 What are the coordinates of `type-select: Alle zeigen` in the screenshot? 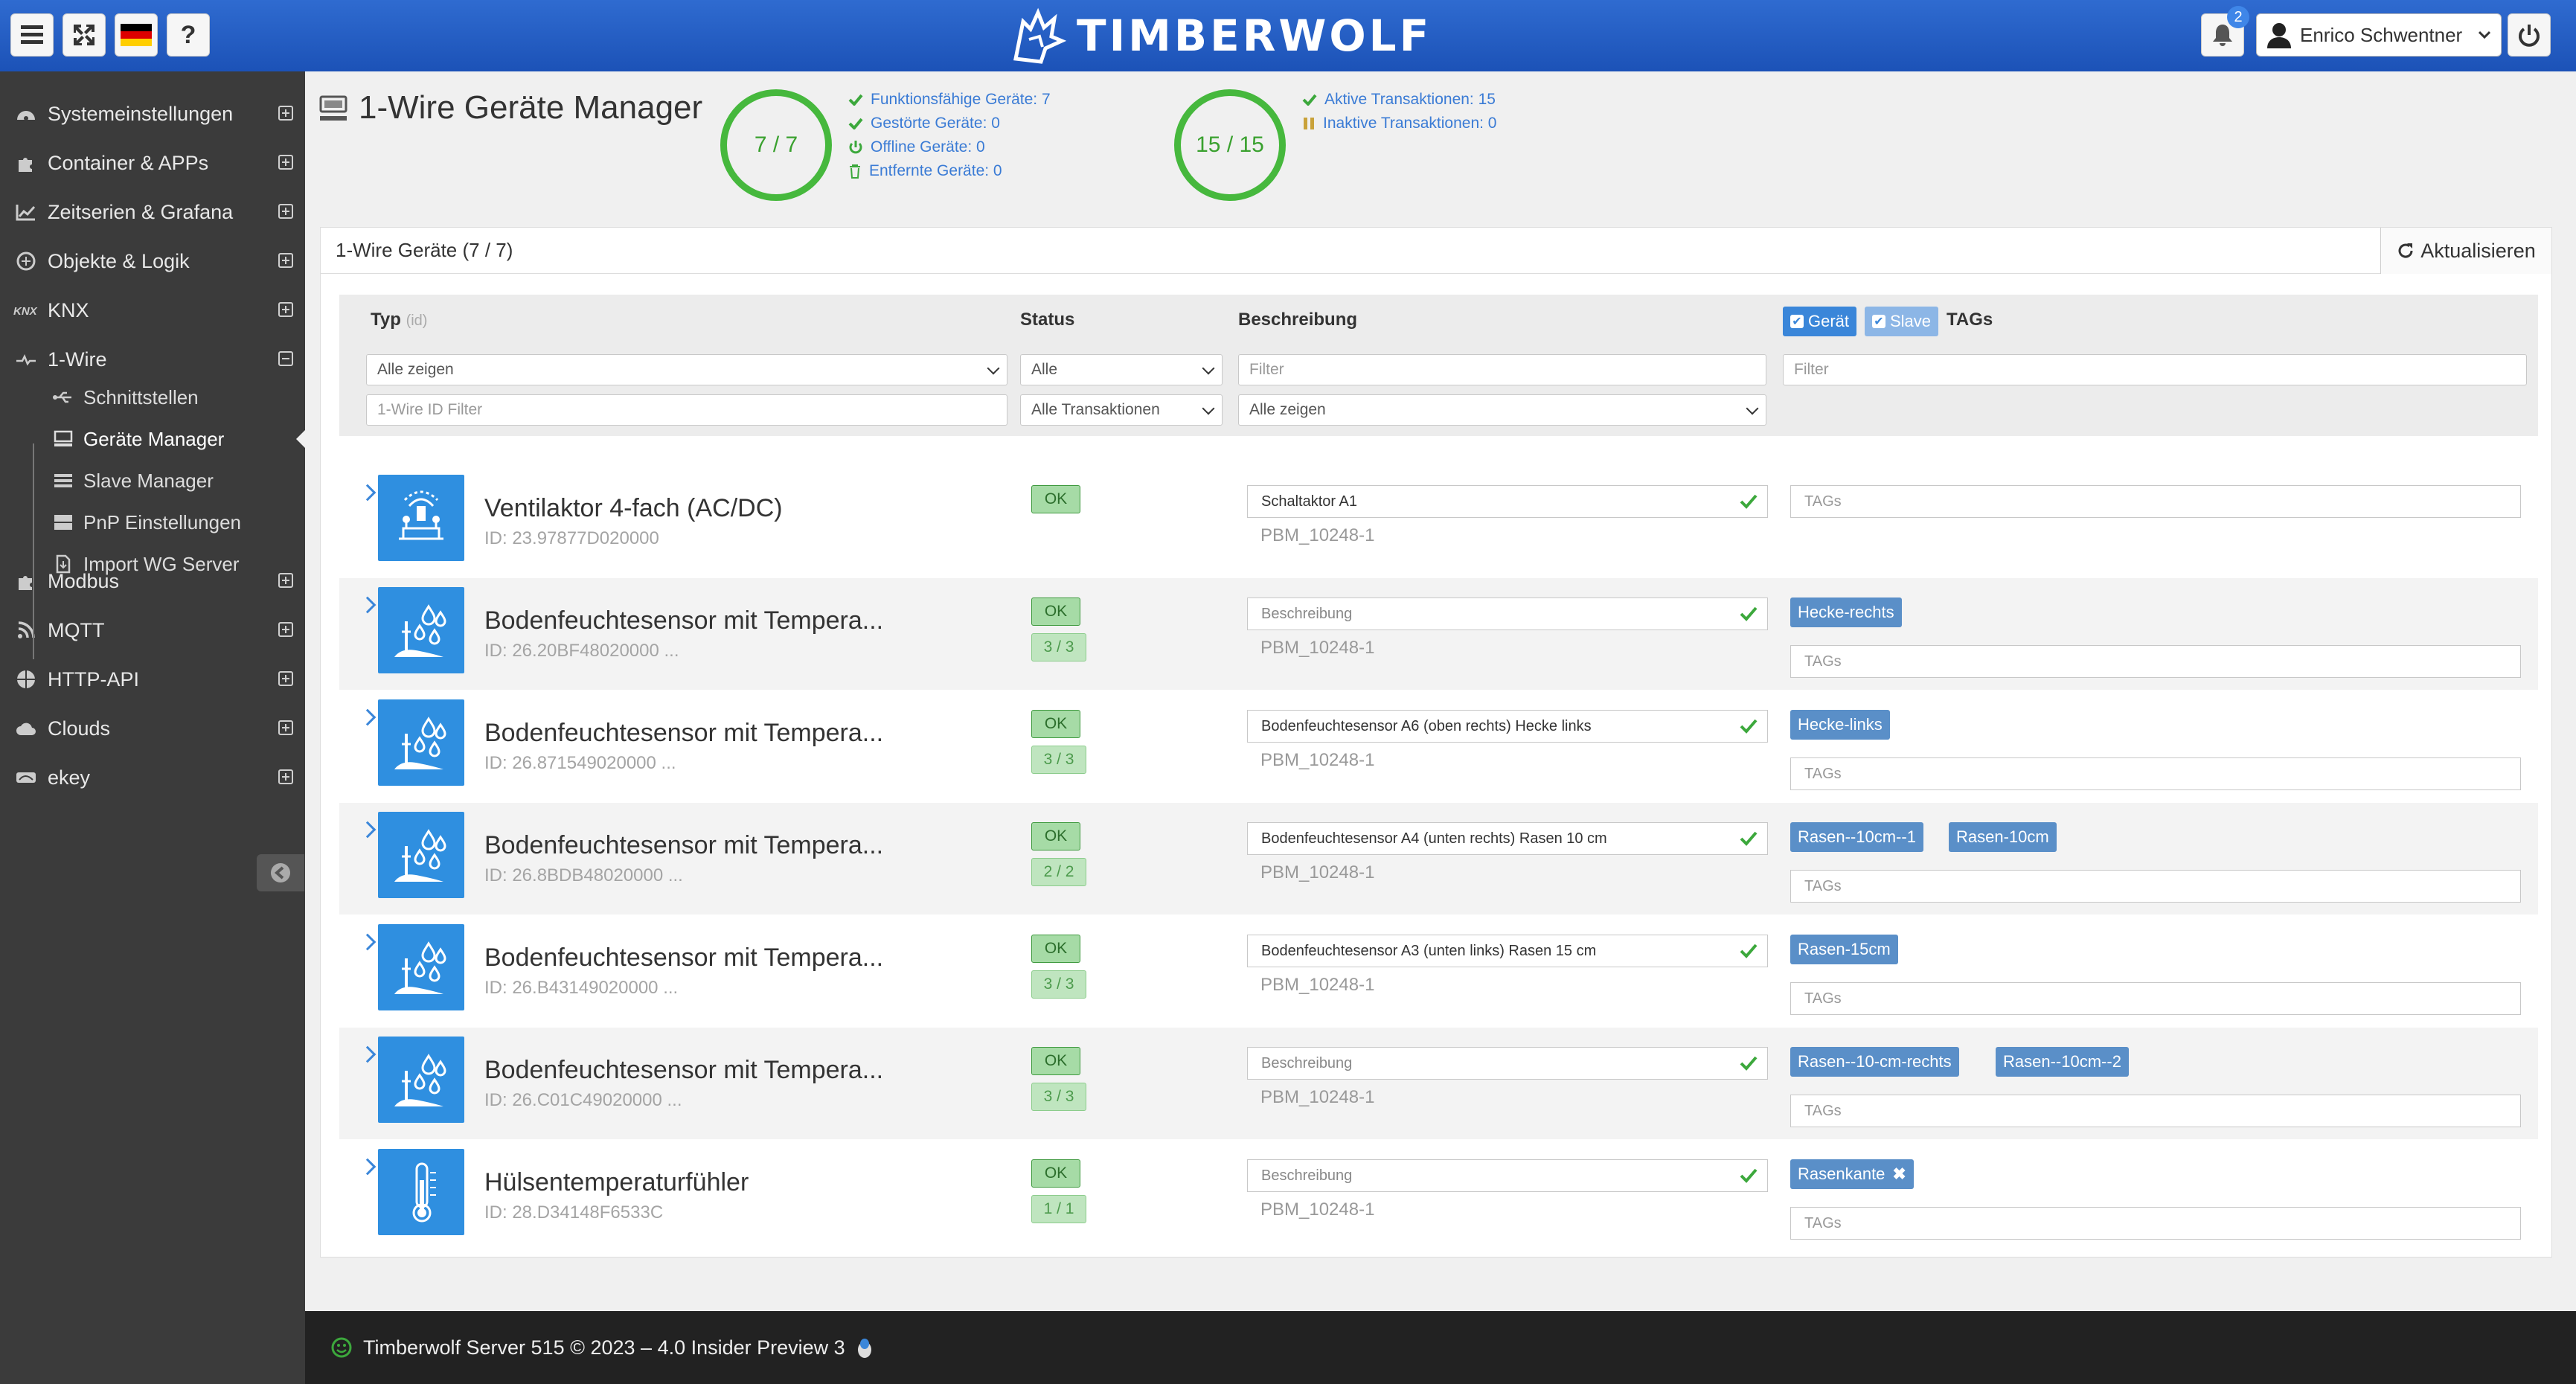 It's located at (687, 369).